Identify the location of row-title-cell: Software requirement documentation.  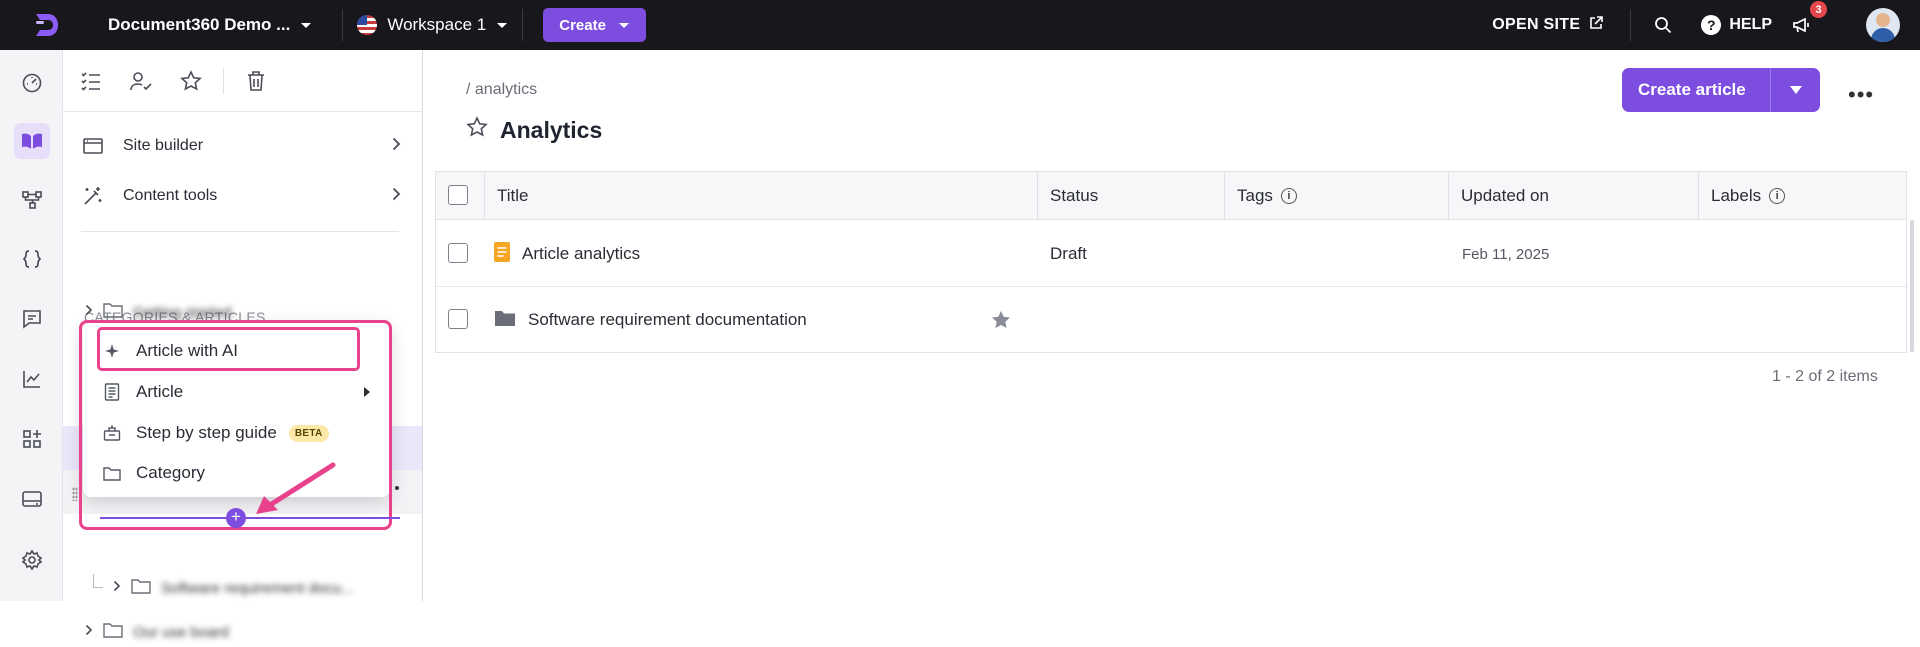
(650, 320).